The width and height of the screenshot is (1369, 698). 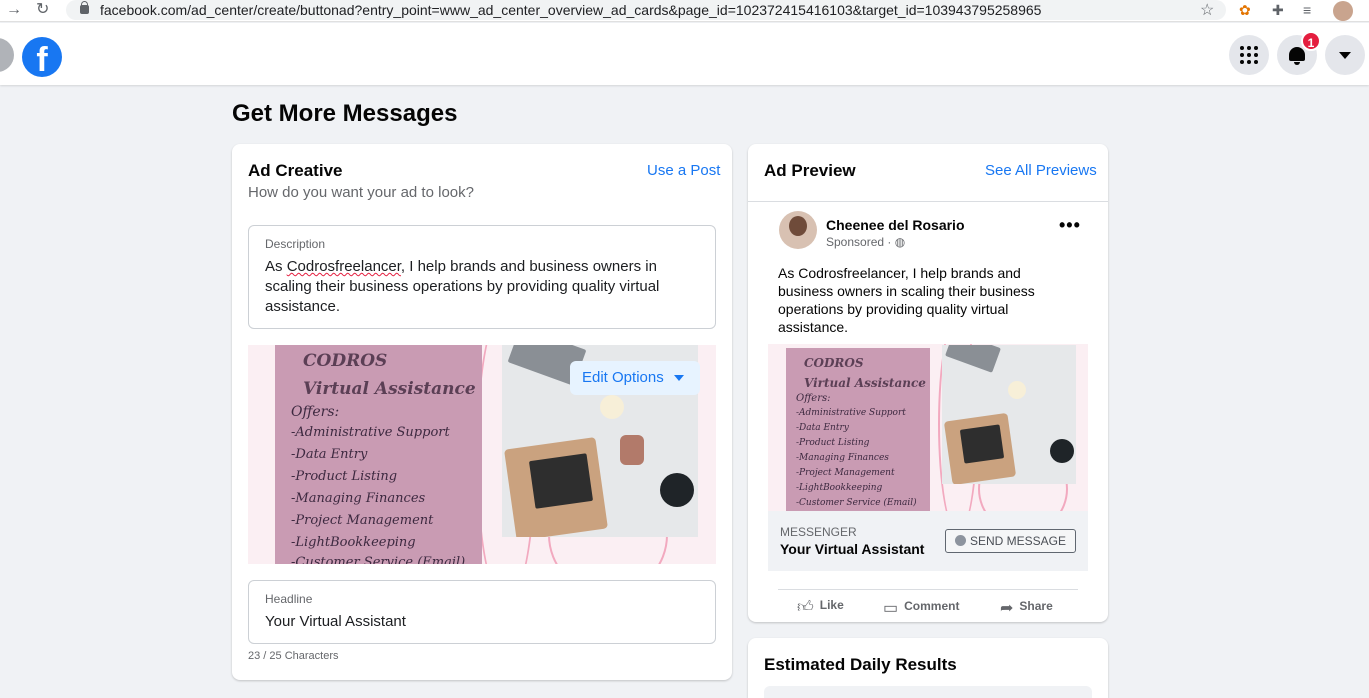 What do you see at coordinates (42, 57) in the screenshot?
I see `facebook-logo-icon: f` at bounding box center [42, 57].